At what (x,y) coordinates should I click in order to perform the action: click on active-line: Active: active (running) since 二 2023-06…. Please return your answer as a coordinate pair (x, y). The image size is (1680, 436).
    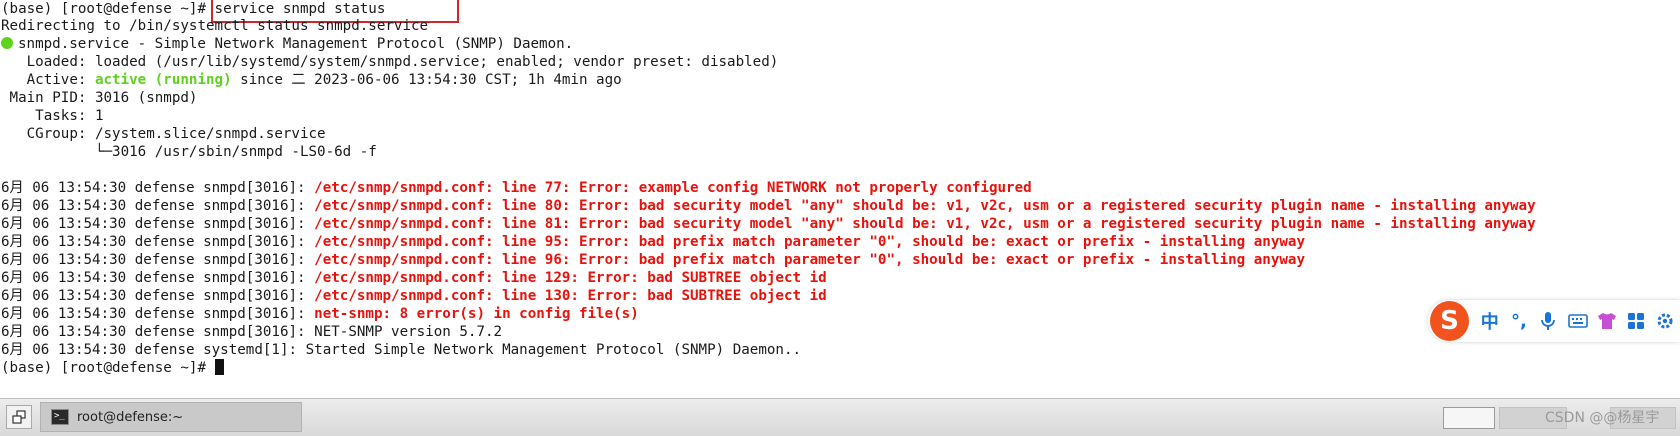
    Looking at the image, I should click on (311, 80).